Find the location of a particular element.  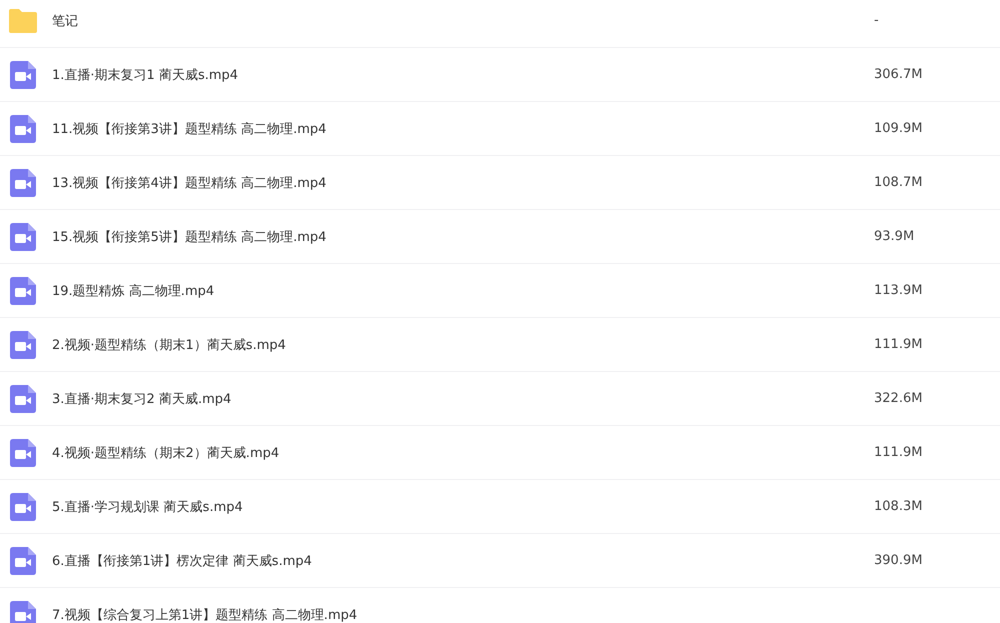

file-name: 7.视频【综合复习上第1讲】题型精练 高二物理.mp4 is located at coordinates (463, 614).